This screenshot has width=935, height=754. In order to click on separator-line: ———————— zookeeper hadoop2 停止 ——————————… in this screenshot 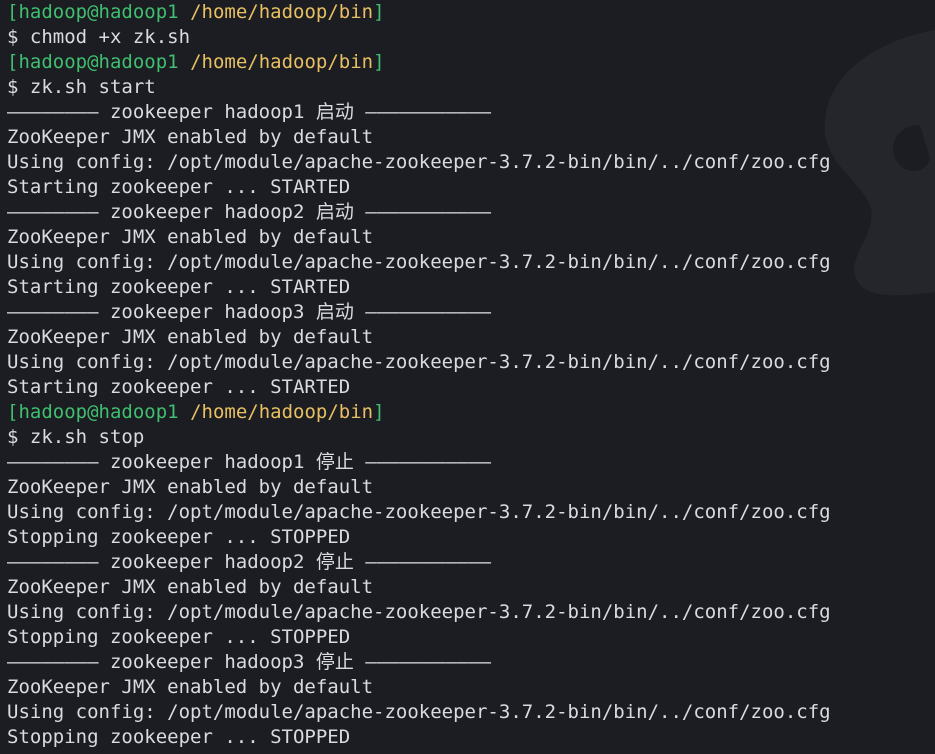, I will do `click(249, 562)`.